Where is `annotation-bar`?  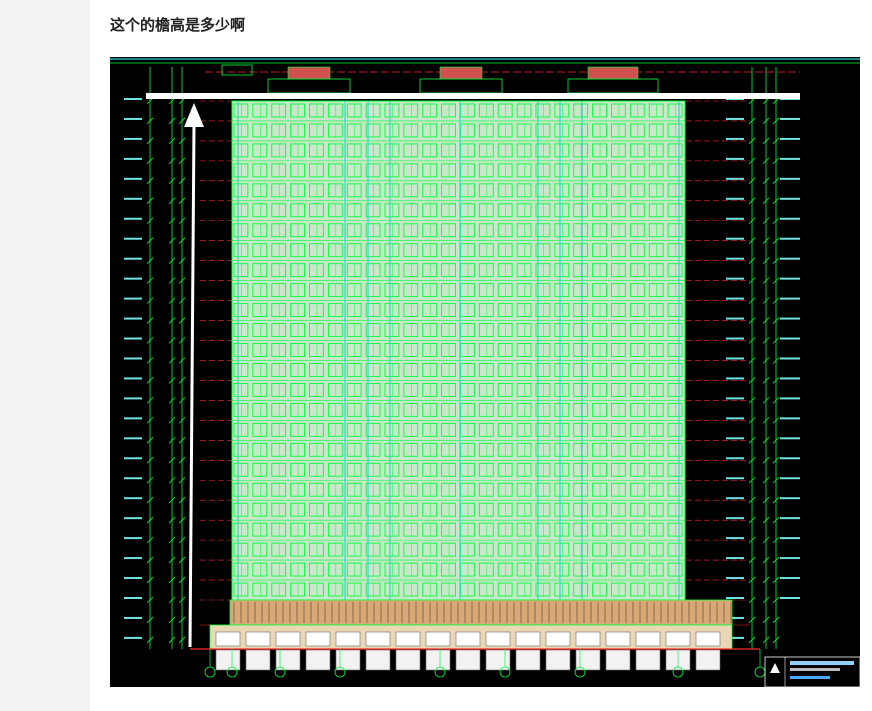 annotation-bar is located at coordinates (473, 96).